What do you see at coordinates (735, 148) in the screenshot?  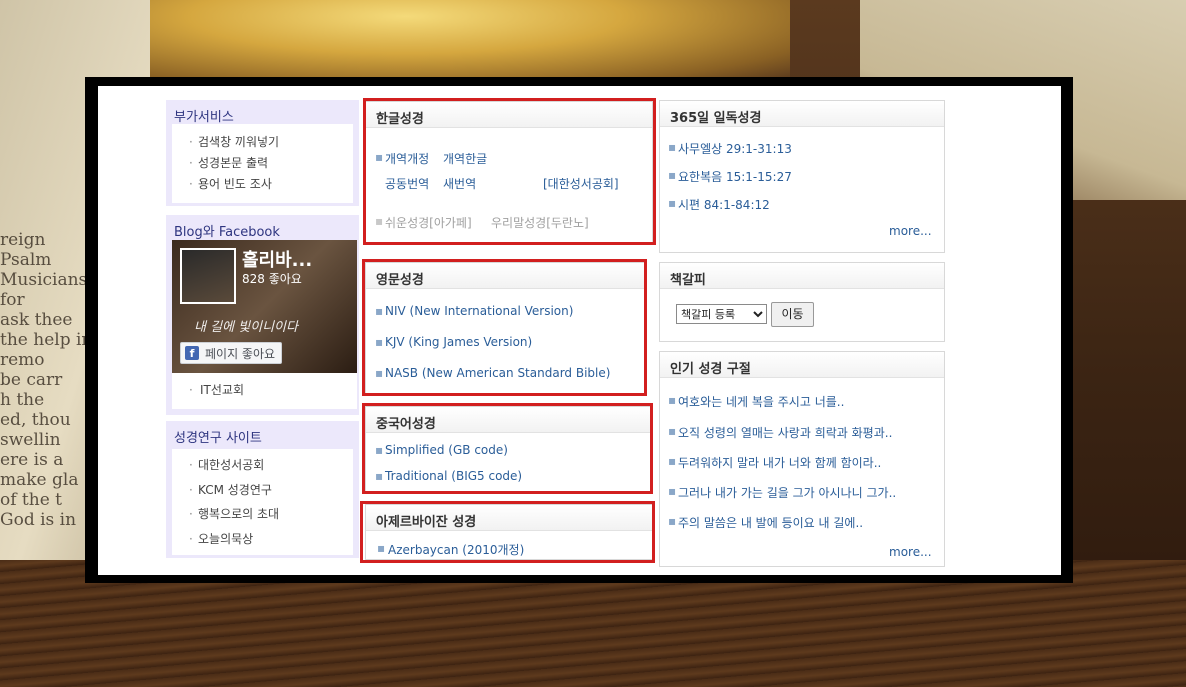 I see `daily-reading-item: 사무엘상 29:1-31:13` at bounding box center [735, 148].